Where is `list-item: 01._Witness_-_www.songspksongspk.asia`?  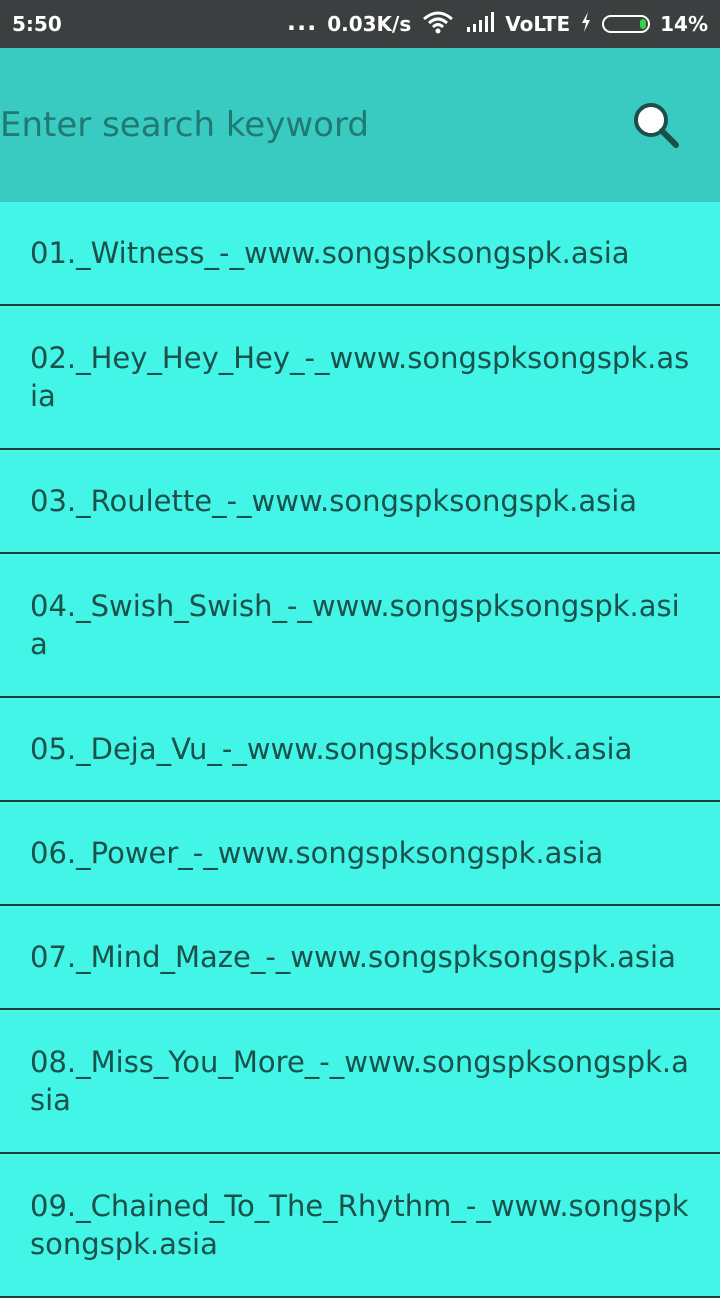
list-item: 01._Witness_-_www.songspksongspk.asia is located at coordinates (360, 254).